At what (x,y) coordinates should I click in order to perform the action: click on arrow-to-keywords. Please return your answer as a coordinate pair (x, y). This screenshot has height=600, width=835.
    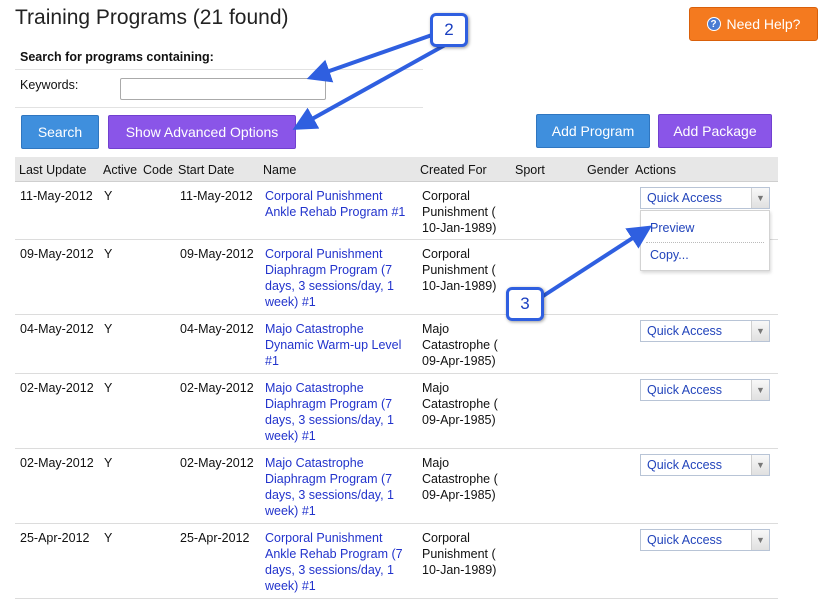
    Looking at the image, I should click on (369, 58).